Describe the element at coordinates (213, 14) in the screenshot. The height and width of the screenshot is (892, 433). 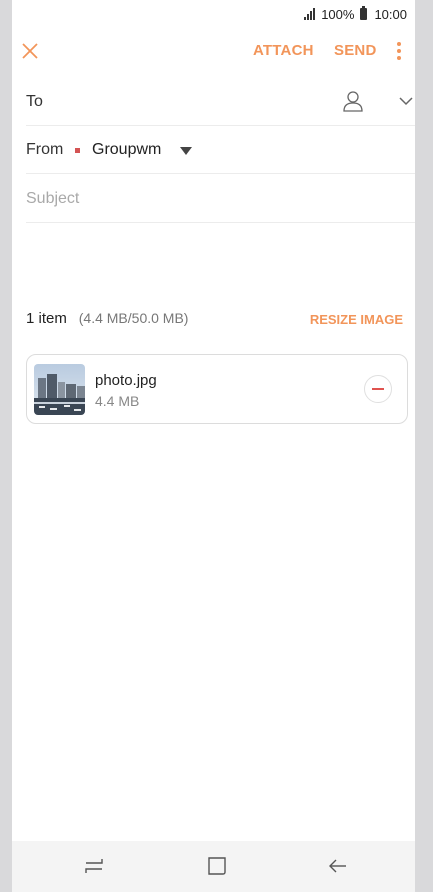
I see `status-bar: 100% 10:00` at that location.